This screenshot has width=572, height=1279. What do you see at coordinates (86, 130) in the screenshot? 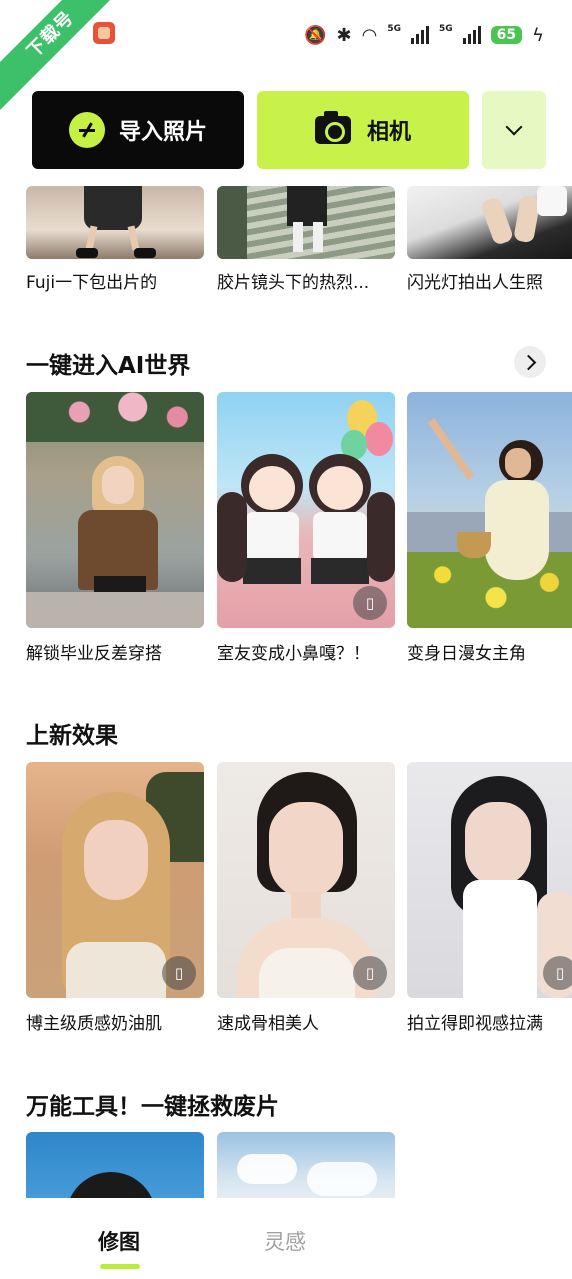
I see `import-icon` at bounding box center [86, 130].